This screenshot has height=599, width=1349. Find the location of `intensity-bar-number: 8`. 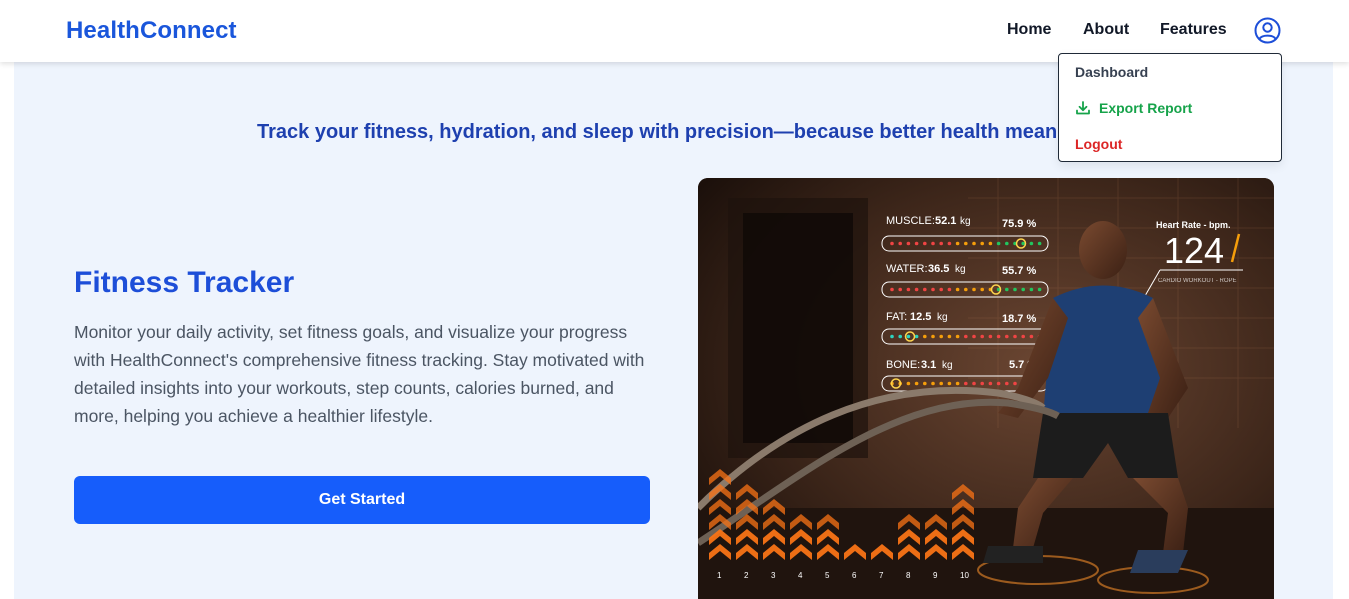

intensity-bar-number: 8 is located at coordinates (908, 575).